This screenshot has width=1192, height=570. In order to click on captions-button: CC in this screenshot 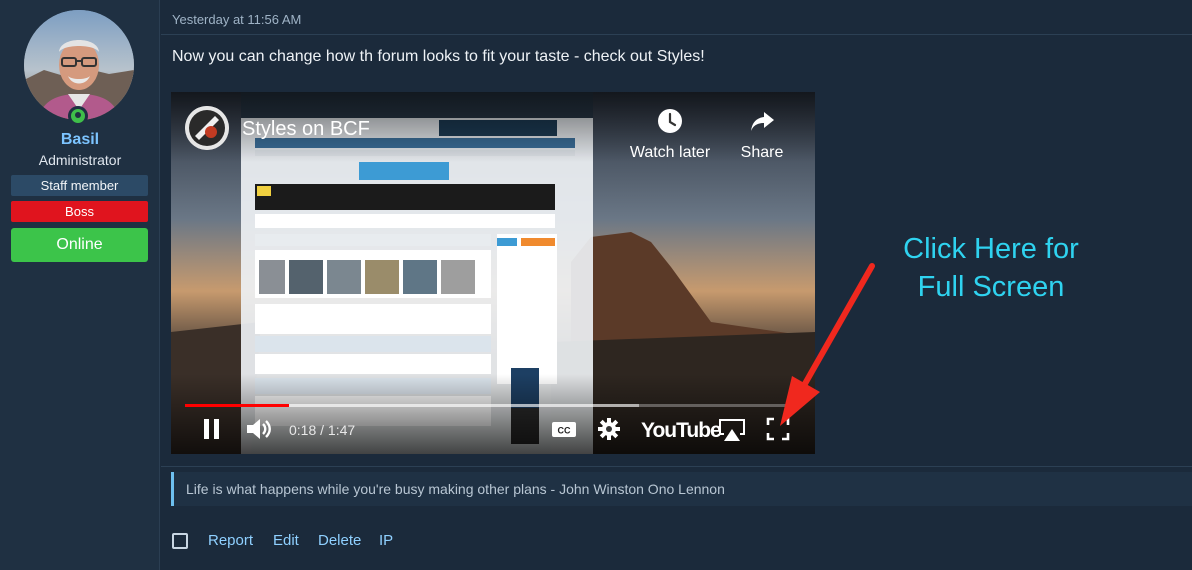, I will do `click(564, 430)`.